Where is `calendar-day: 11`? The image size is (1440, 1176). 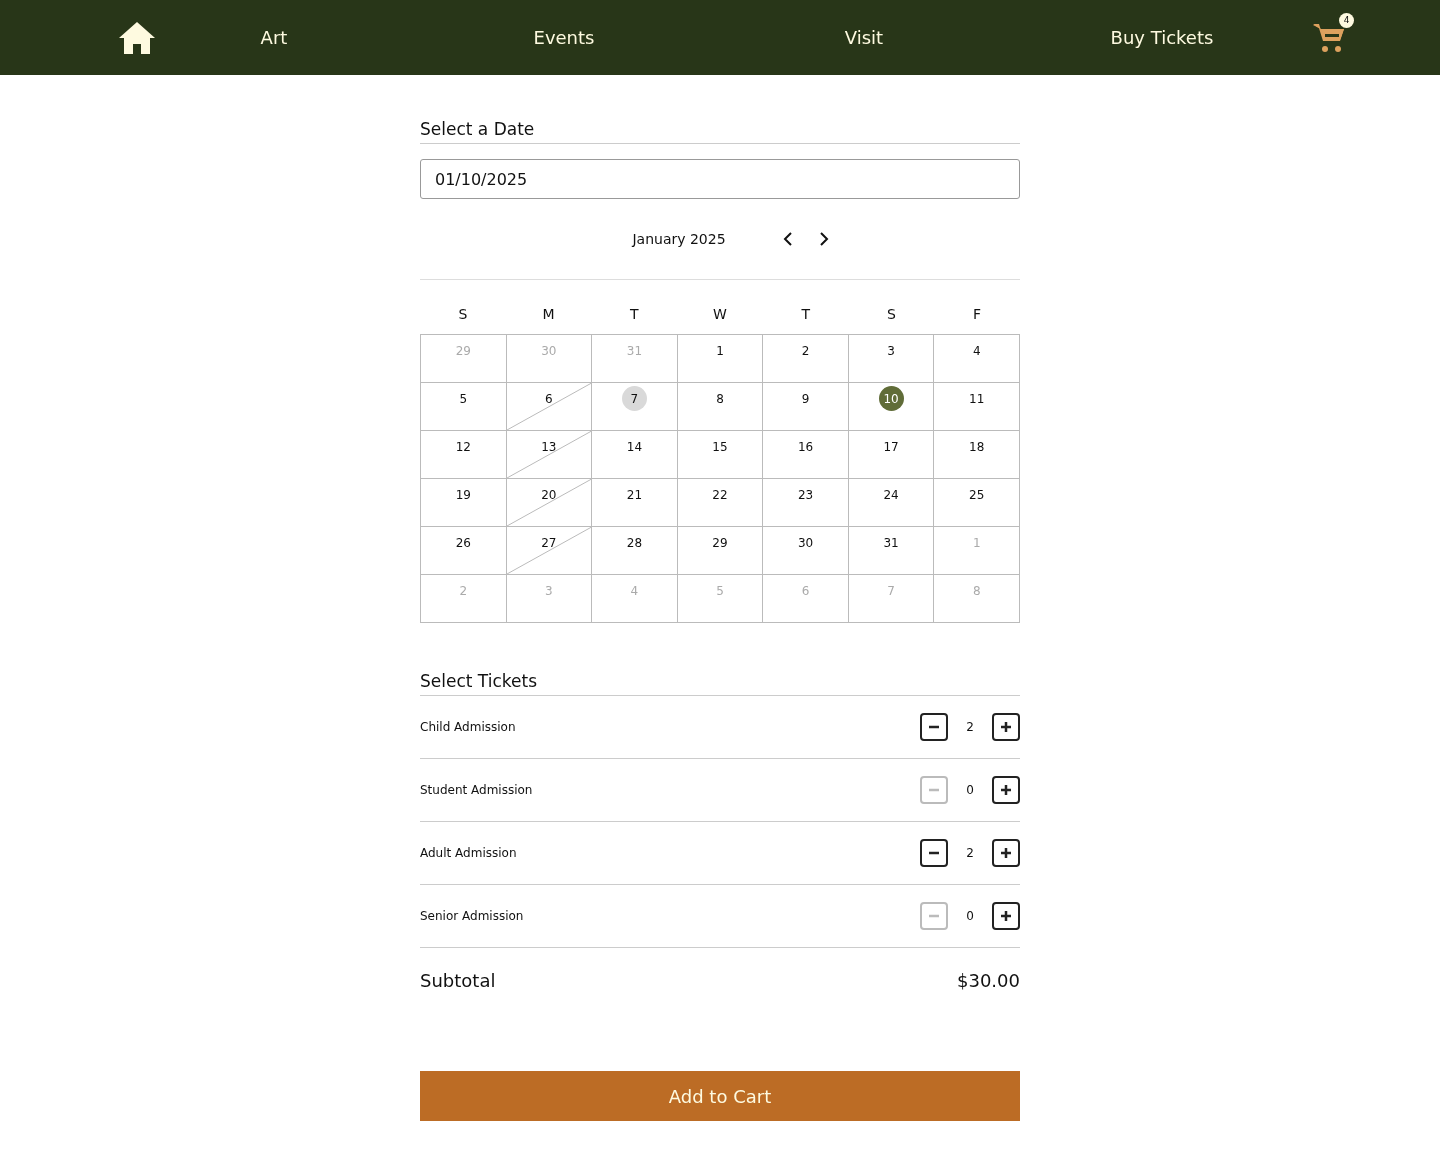 calendar-day: 11 is located at coordinates (977, 407).